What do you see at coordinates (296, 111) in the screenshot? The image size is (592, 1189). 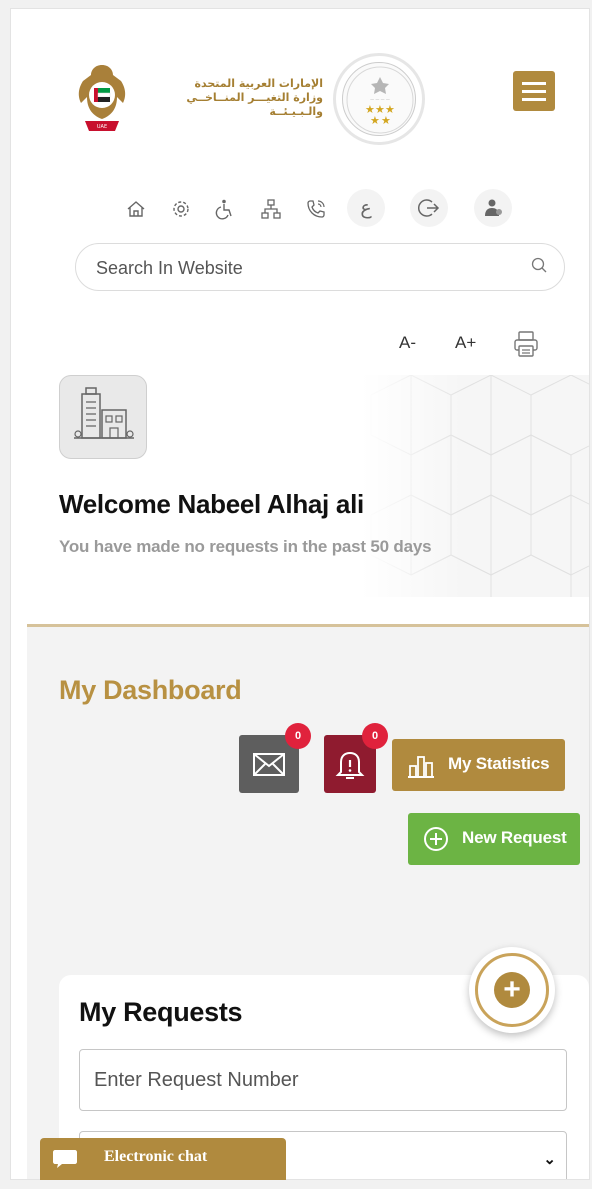 I see `ministry-name-line-3: والـبـيـئــة` at bounding box center [296, 111].